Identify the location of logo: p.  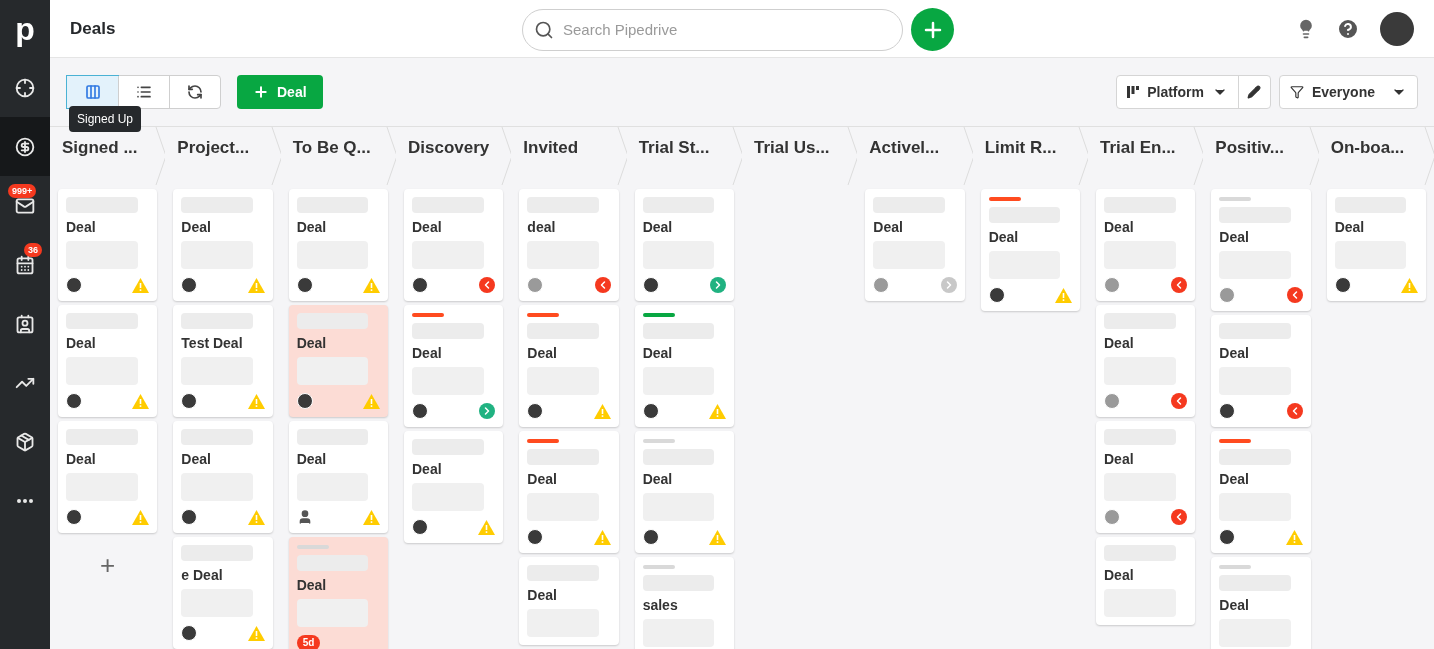
(25, 29).